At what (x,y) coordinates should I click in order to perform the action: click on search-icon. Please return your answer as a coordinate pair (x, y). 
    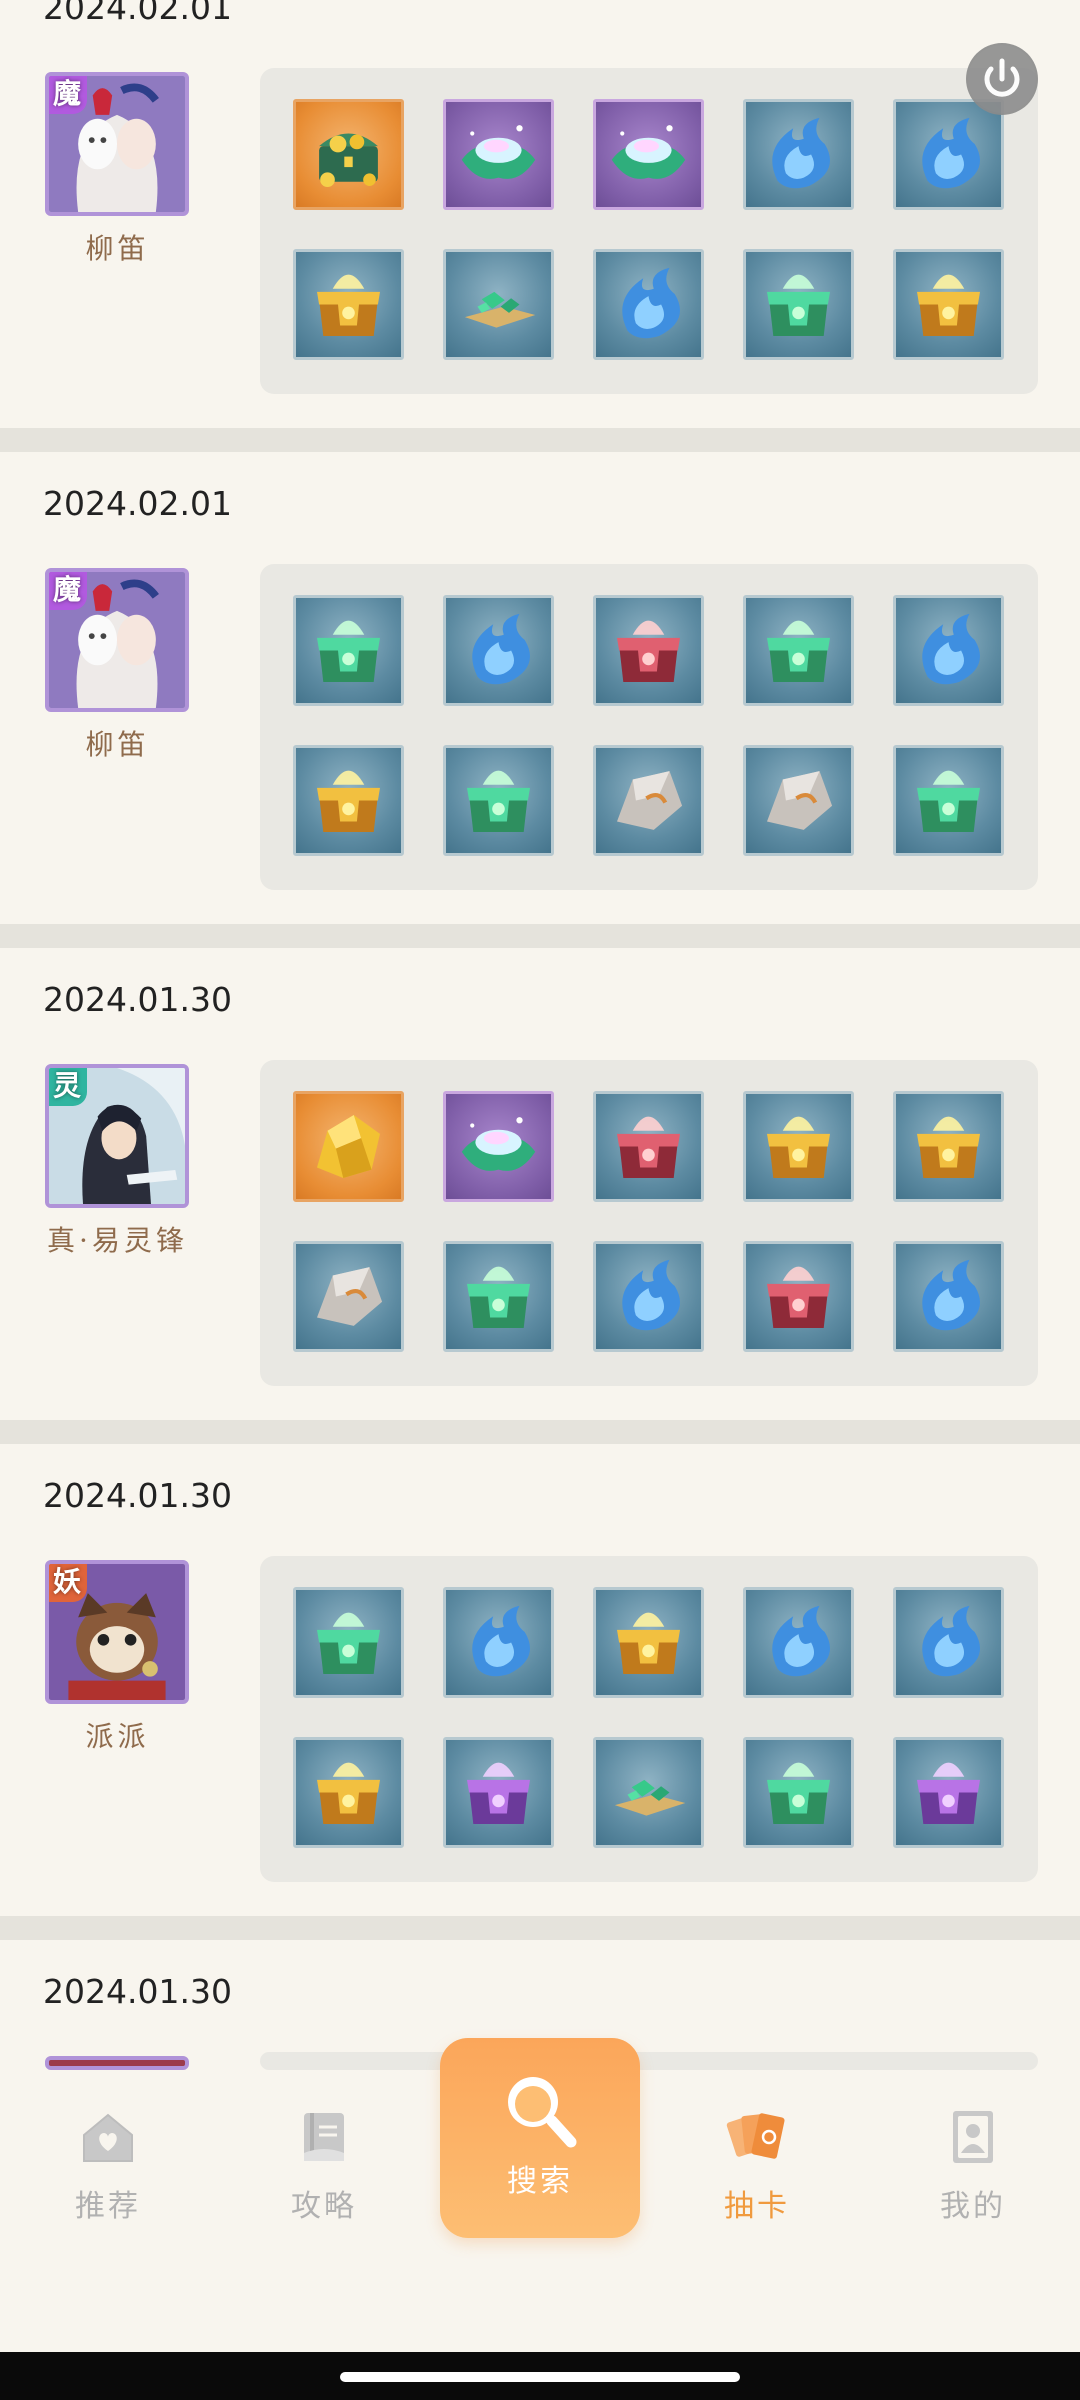
    Looking at the image, I should click on (542, 2112).